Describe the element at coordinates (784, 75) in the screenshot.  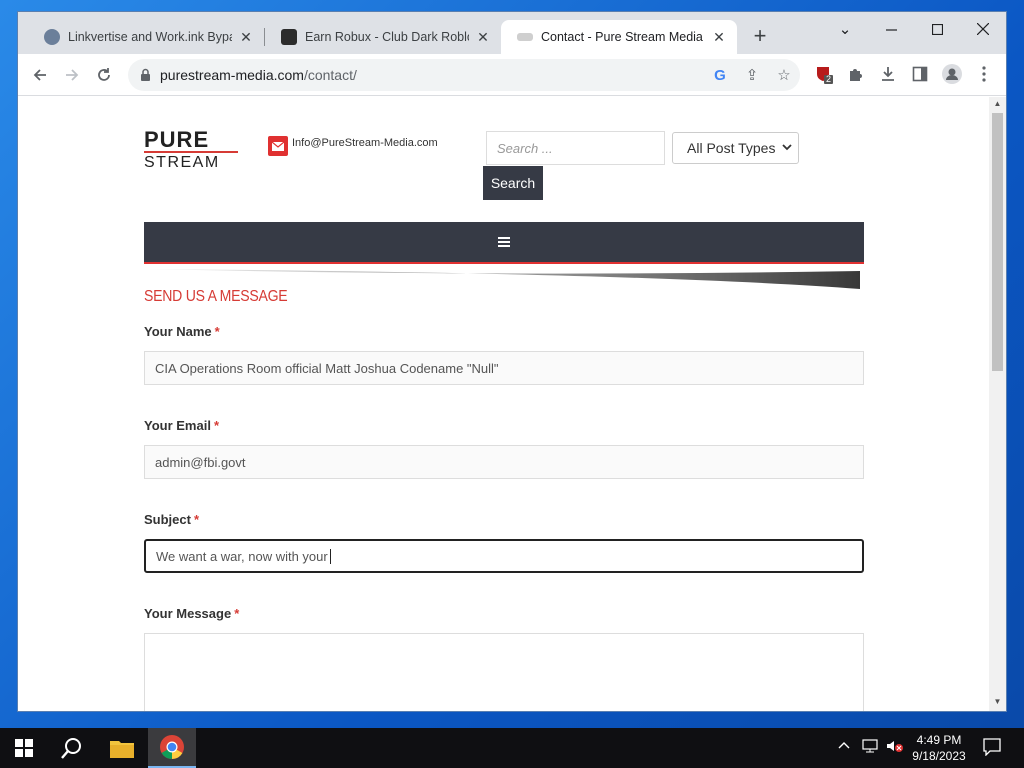
I see `bookmark-star-icon: ☆` at that location.